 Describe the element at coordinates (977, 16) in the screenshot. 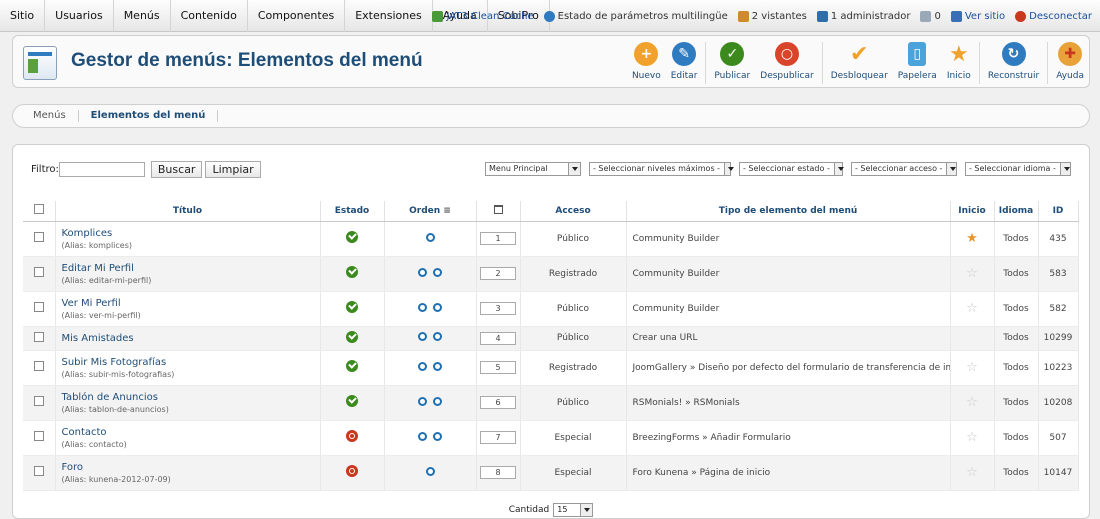

I see `view-site-link: Ver sitio` at that location.